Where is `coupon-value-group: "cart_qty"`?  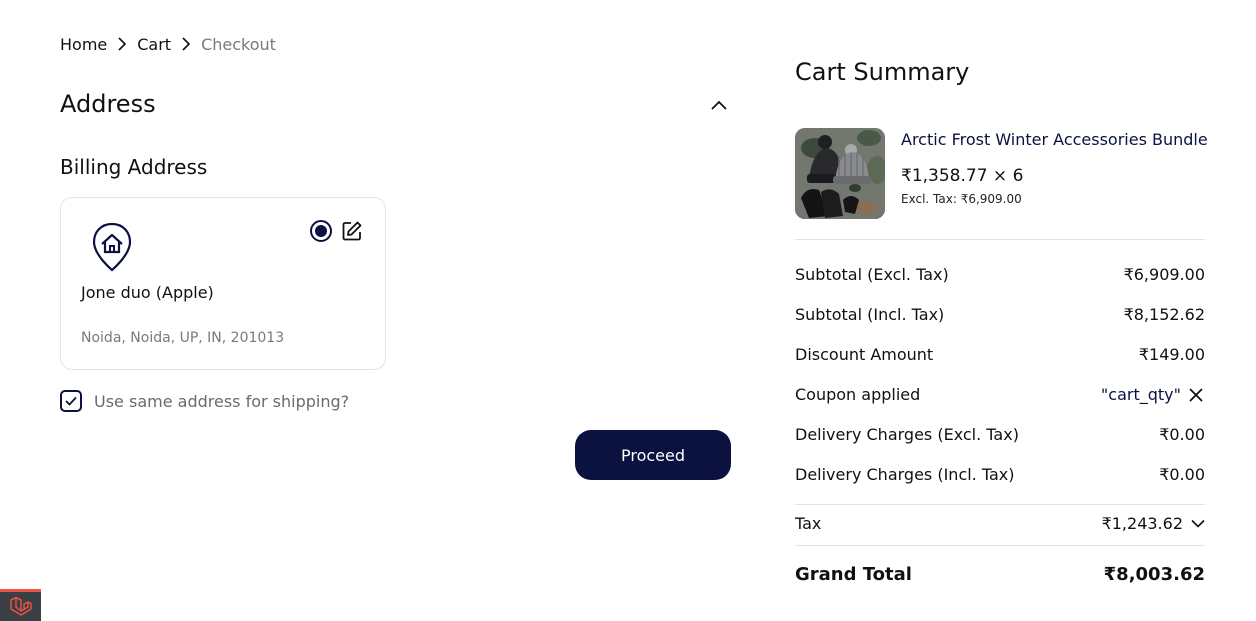
coupon-value-group: "cart_qty" is located at coordinates (1153, 394).